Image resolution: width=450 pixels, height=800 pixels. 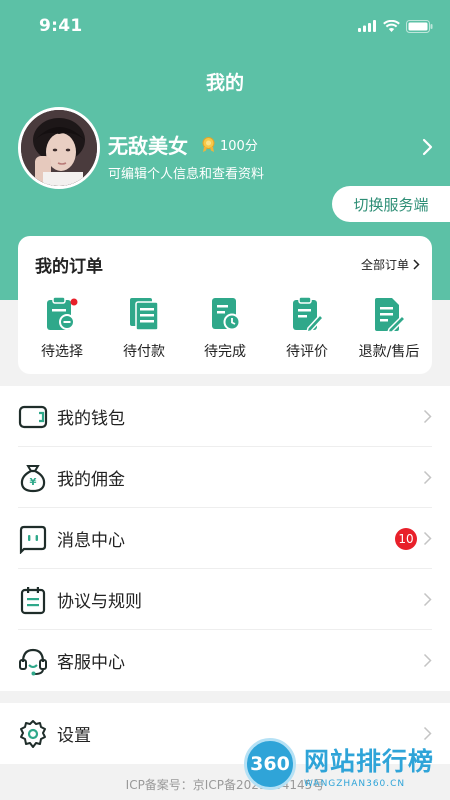 I want to click on watermark-badge: 360, so click(x=270, y=764).